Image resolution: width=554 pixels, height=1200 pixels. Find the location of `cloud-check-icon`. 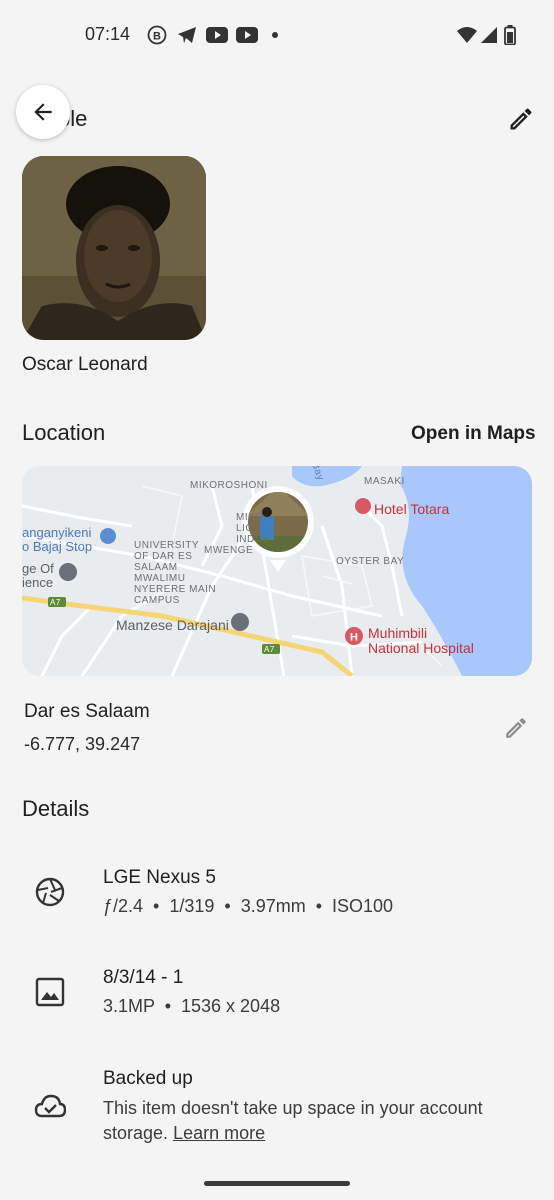

cloud-check-icon is located at coordinates (50, 1106).